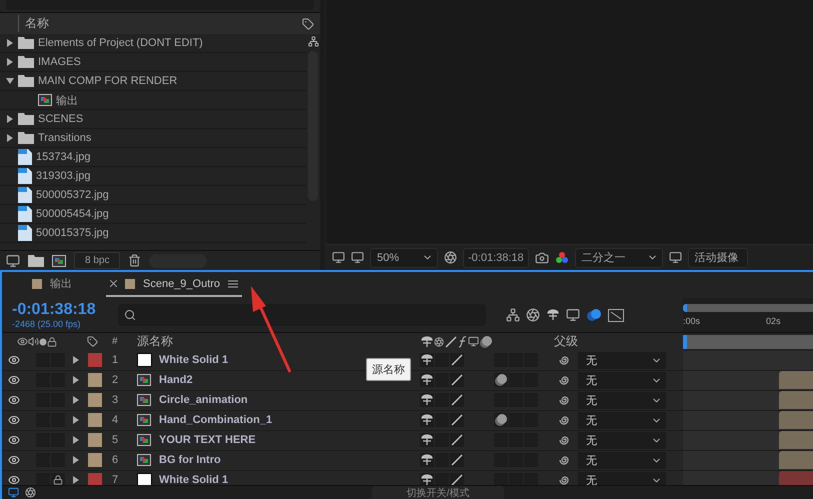 The width and height of the screenshot is (813, 499). I want to click on menu-icon, so click(233, 284).